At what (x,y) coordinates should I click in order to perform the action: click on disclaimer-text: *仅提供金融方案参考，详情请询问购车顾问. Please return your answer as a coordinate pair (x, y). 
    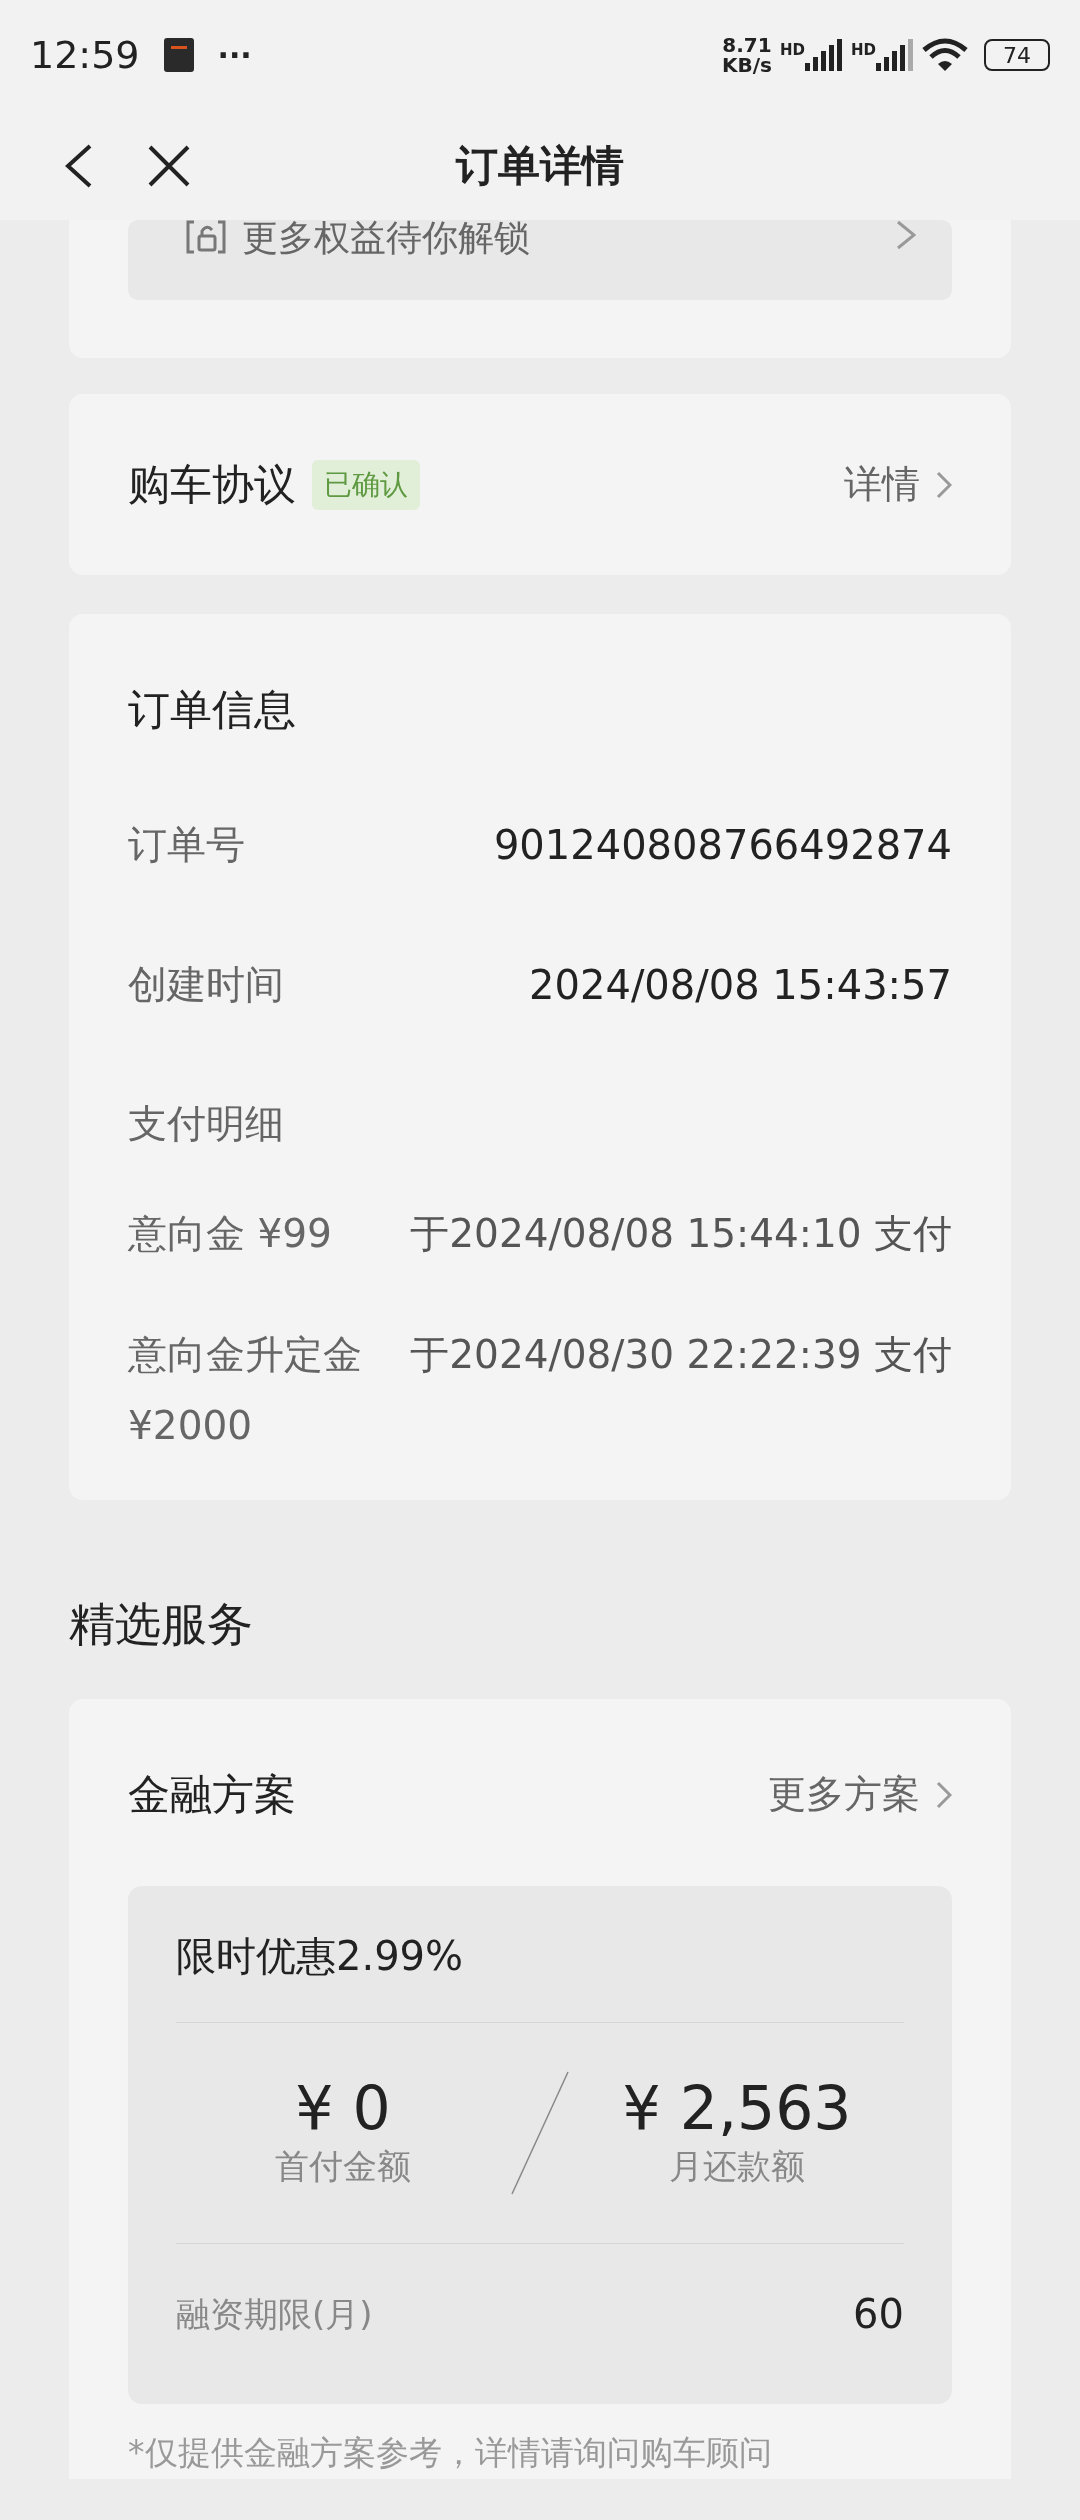
    Looking at the image, I should click on (450, 2453).